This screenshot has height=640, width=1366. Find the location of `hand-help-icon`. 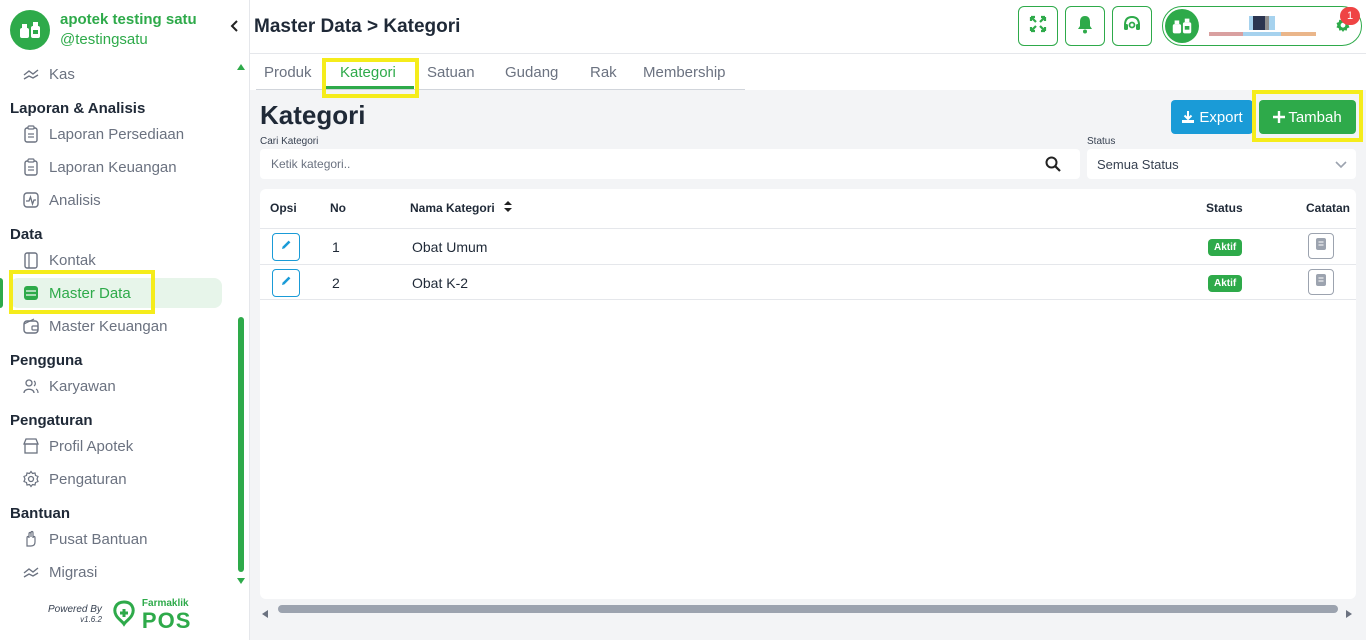

hand-help-icon is located at coordinates (31, 539).